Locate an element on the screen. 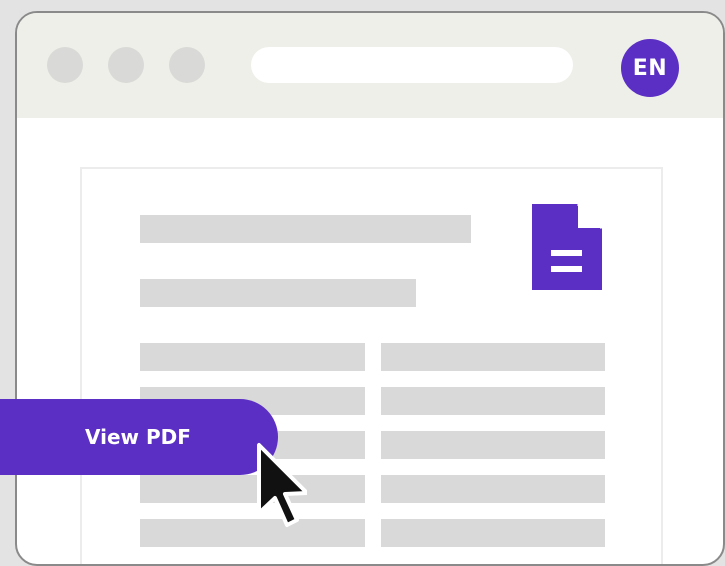 The width and height of the screenshot is (725, 566). address-bar is located at coordinates (412, 65).